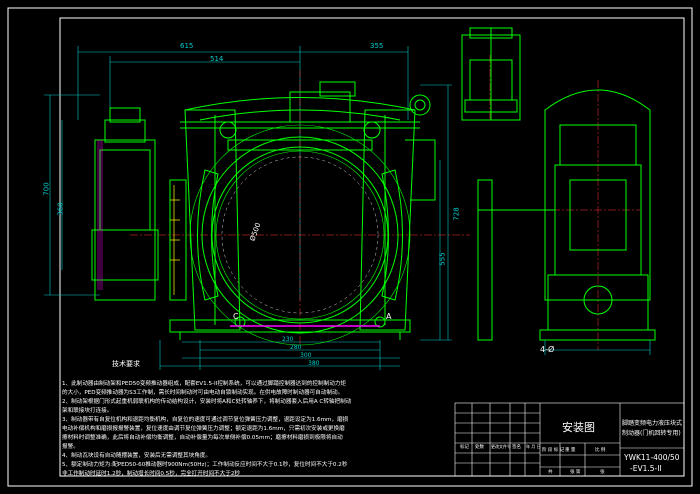 Image resolution: width=700 pixels, height=494 pixels. Describe the element at coordinates (600, 450) in the screenshot. I see `tb-stage-label: 比 例` at that location.